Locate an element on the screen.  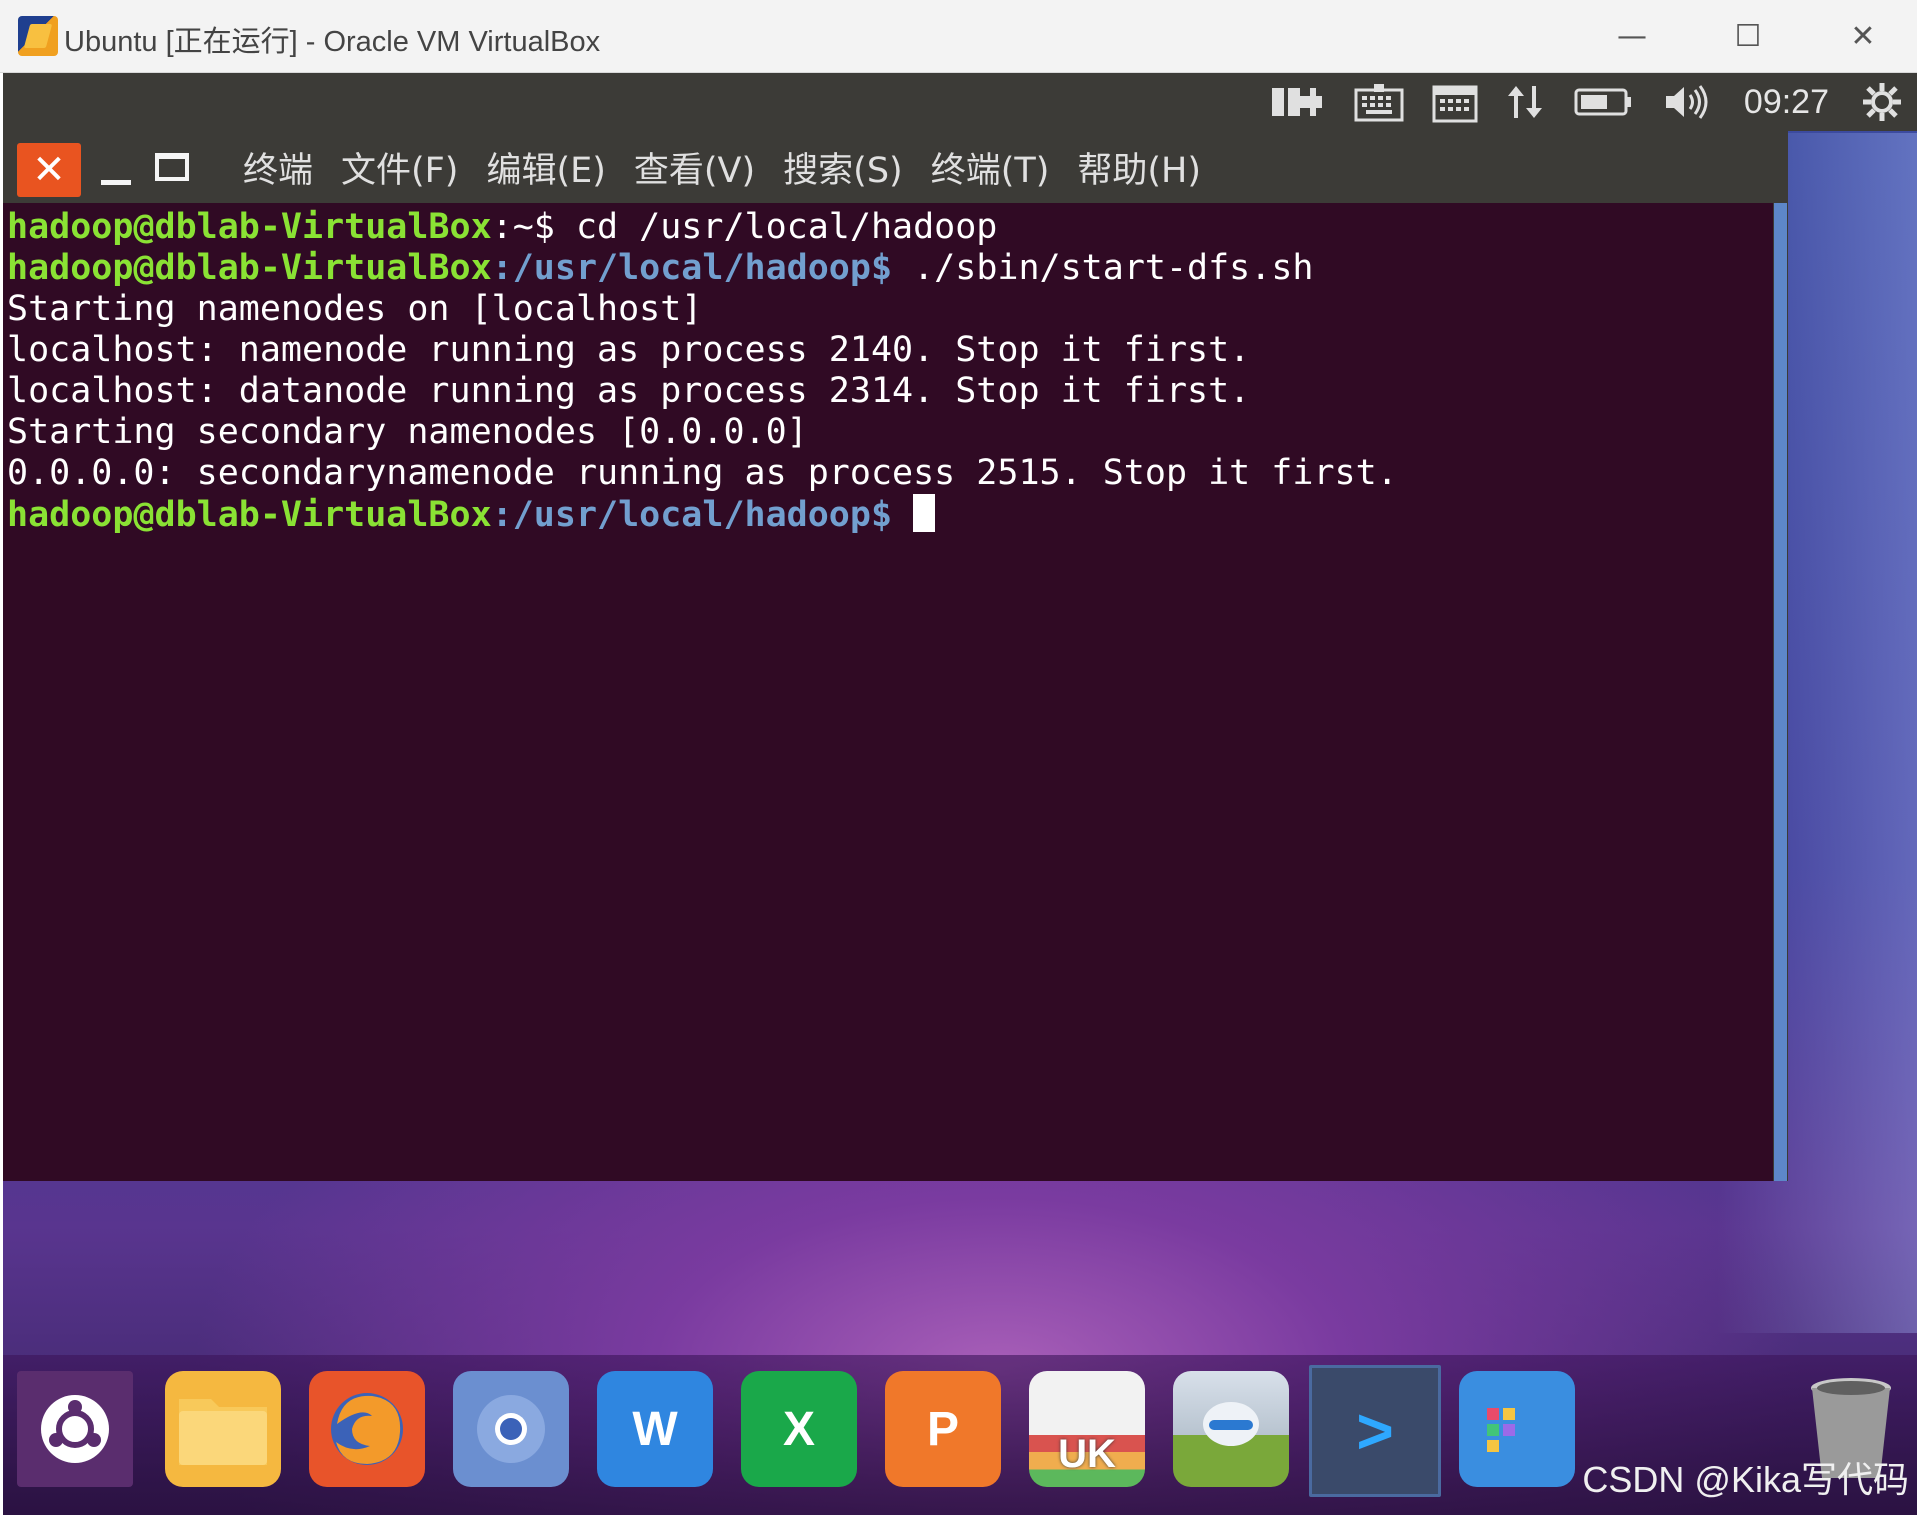
menu-file: 文件(F) is located at coordinates (399, 167).